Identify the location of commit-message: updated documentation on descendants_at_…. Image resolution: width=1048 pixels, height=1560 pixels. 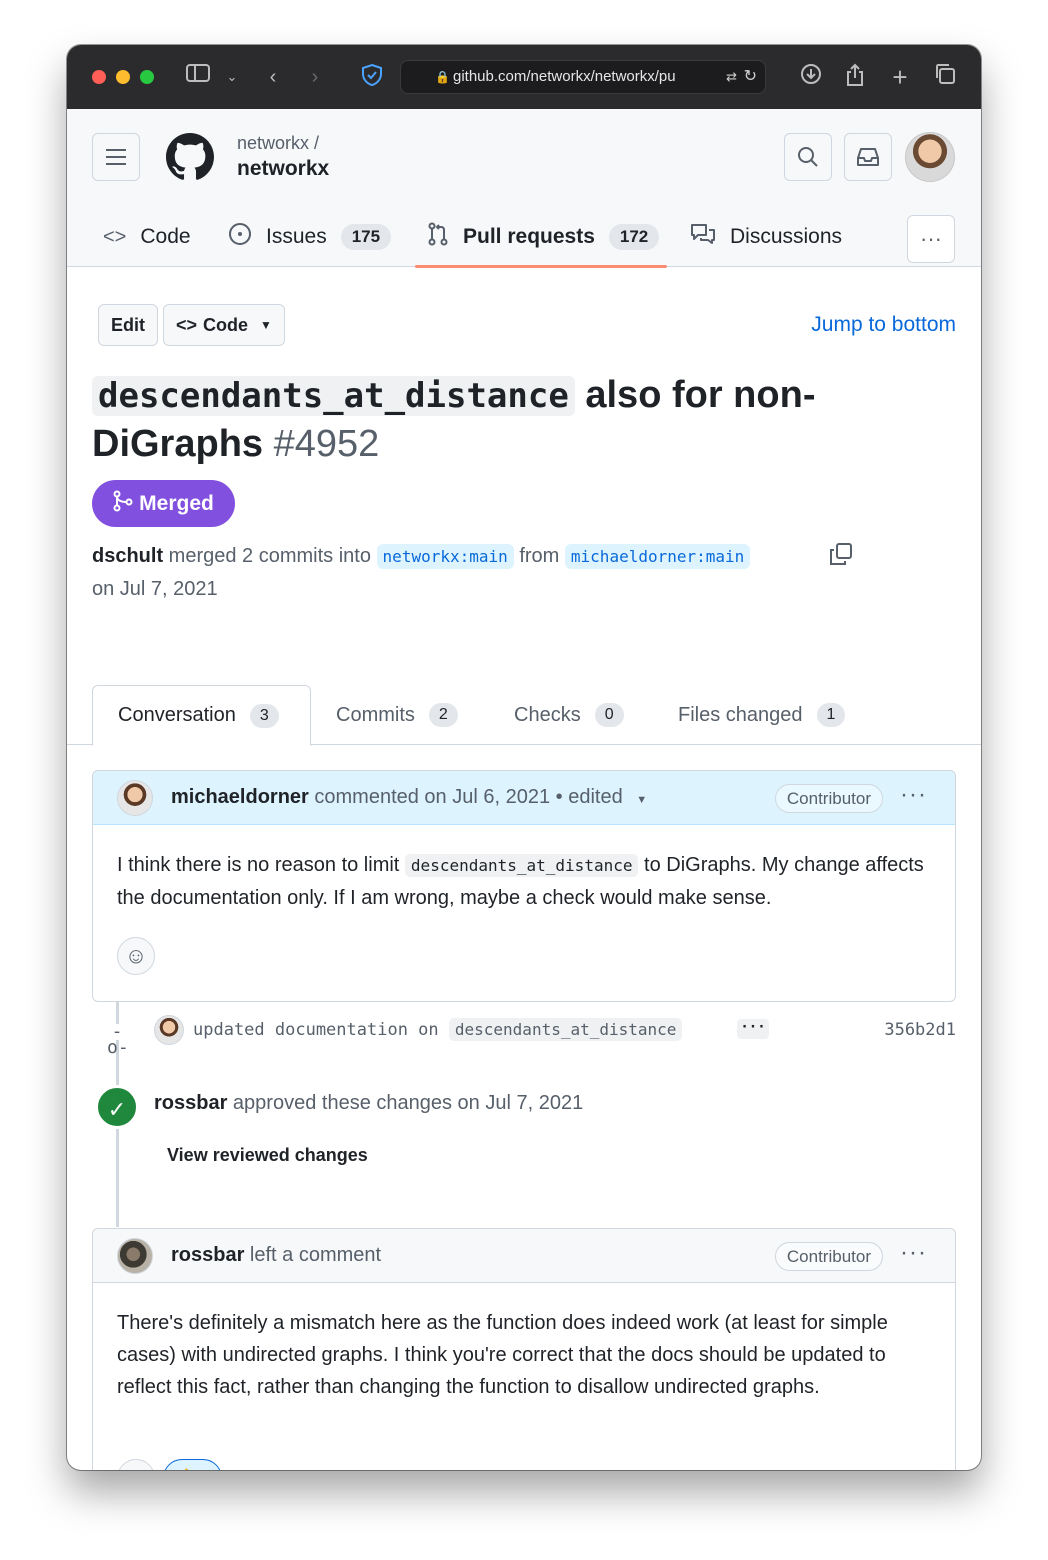
(438, 1029).